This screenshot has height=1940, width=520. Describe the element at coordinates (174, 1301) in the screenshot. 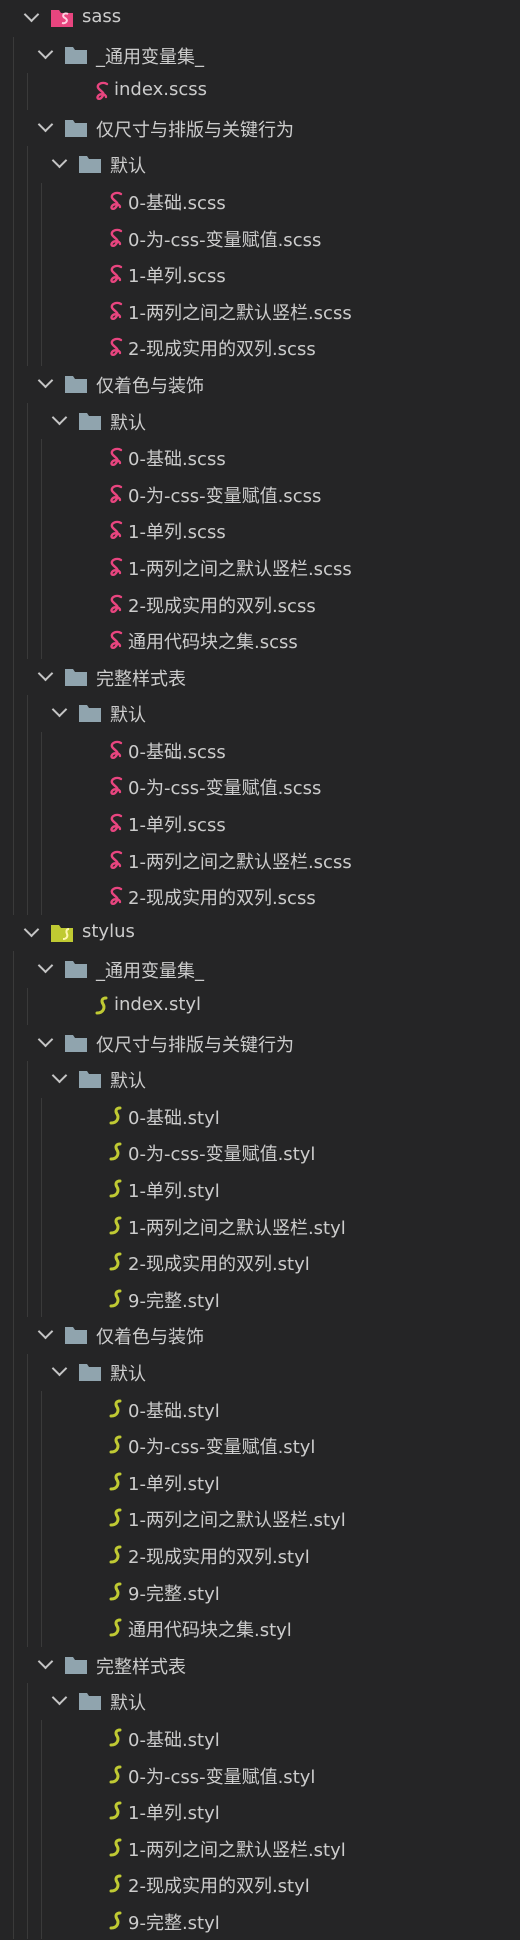

I see `file-name: 9-完整.styl` at that location.